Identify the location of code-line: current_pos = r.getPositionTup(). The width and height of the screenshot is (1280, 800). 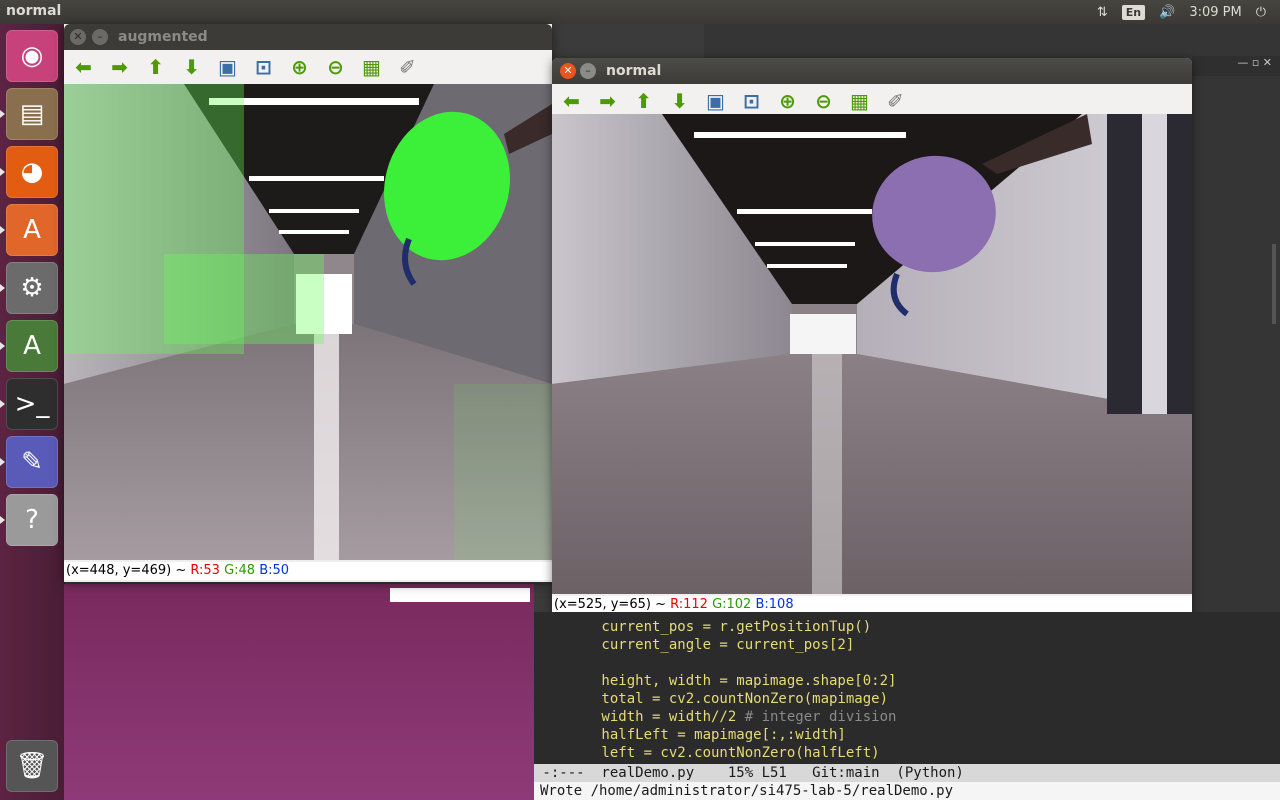
(703, 627).